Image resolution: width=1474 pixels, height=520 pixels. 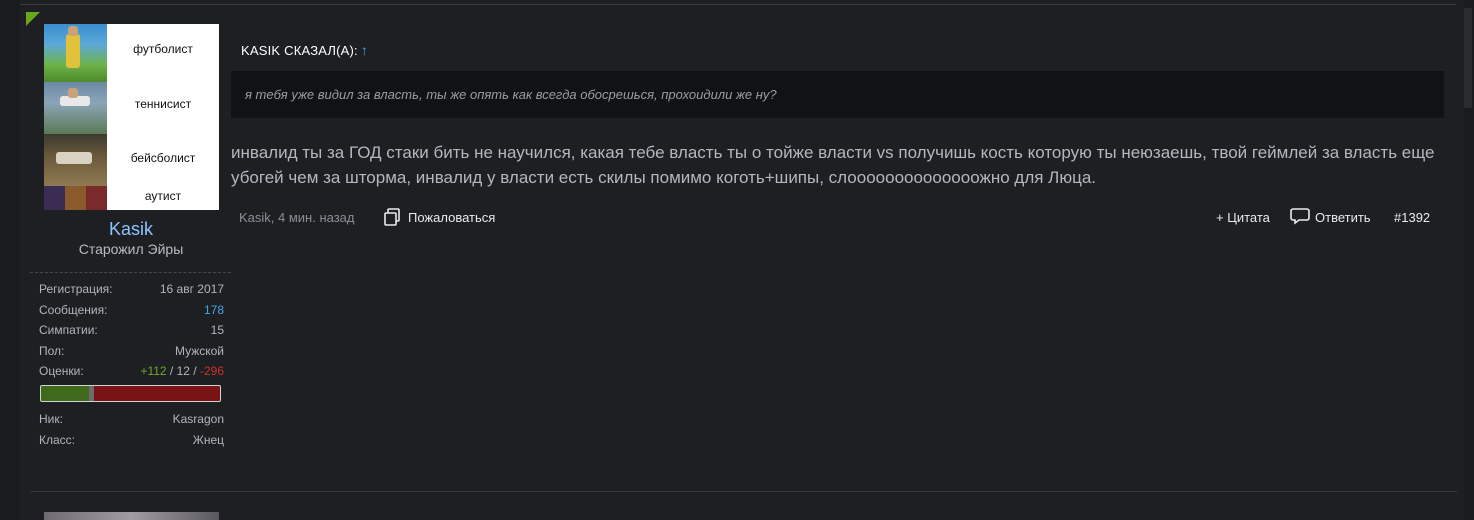 What do you see at coordinates (131, 352) in the screenshot?
I see `stat-gender: Пол: Мужской` at bounding box center [131, 352].